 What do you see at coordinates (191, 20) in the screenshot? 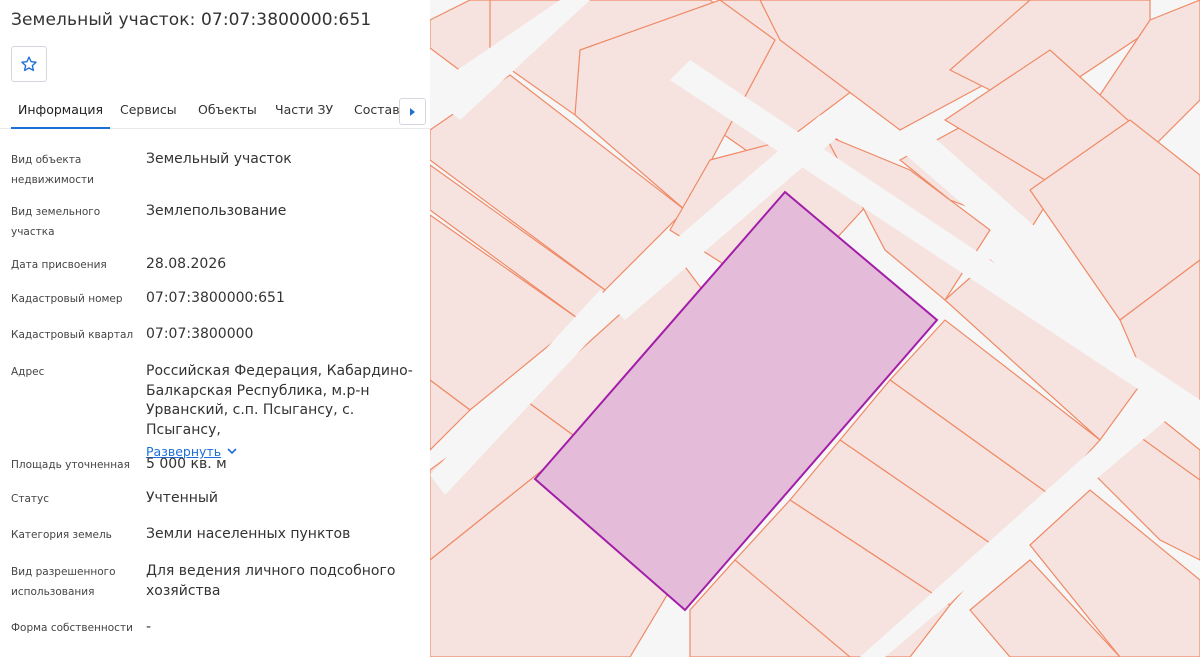
I see `page-title: Земельный участок: 07:07:3800000:651` at bounding box center [191, 20].